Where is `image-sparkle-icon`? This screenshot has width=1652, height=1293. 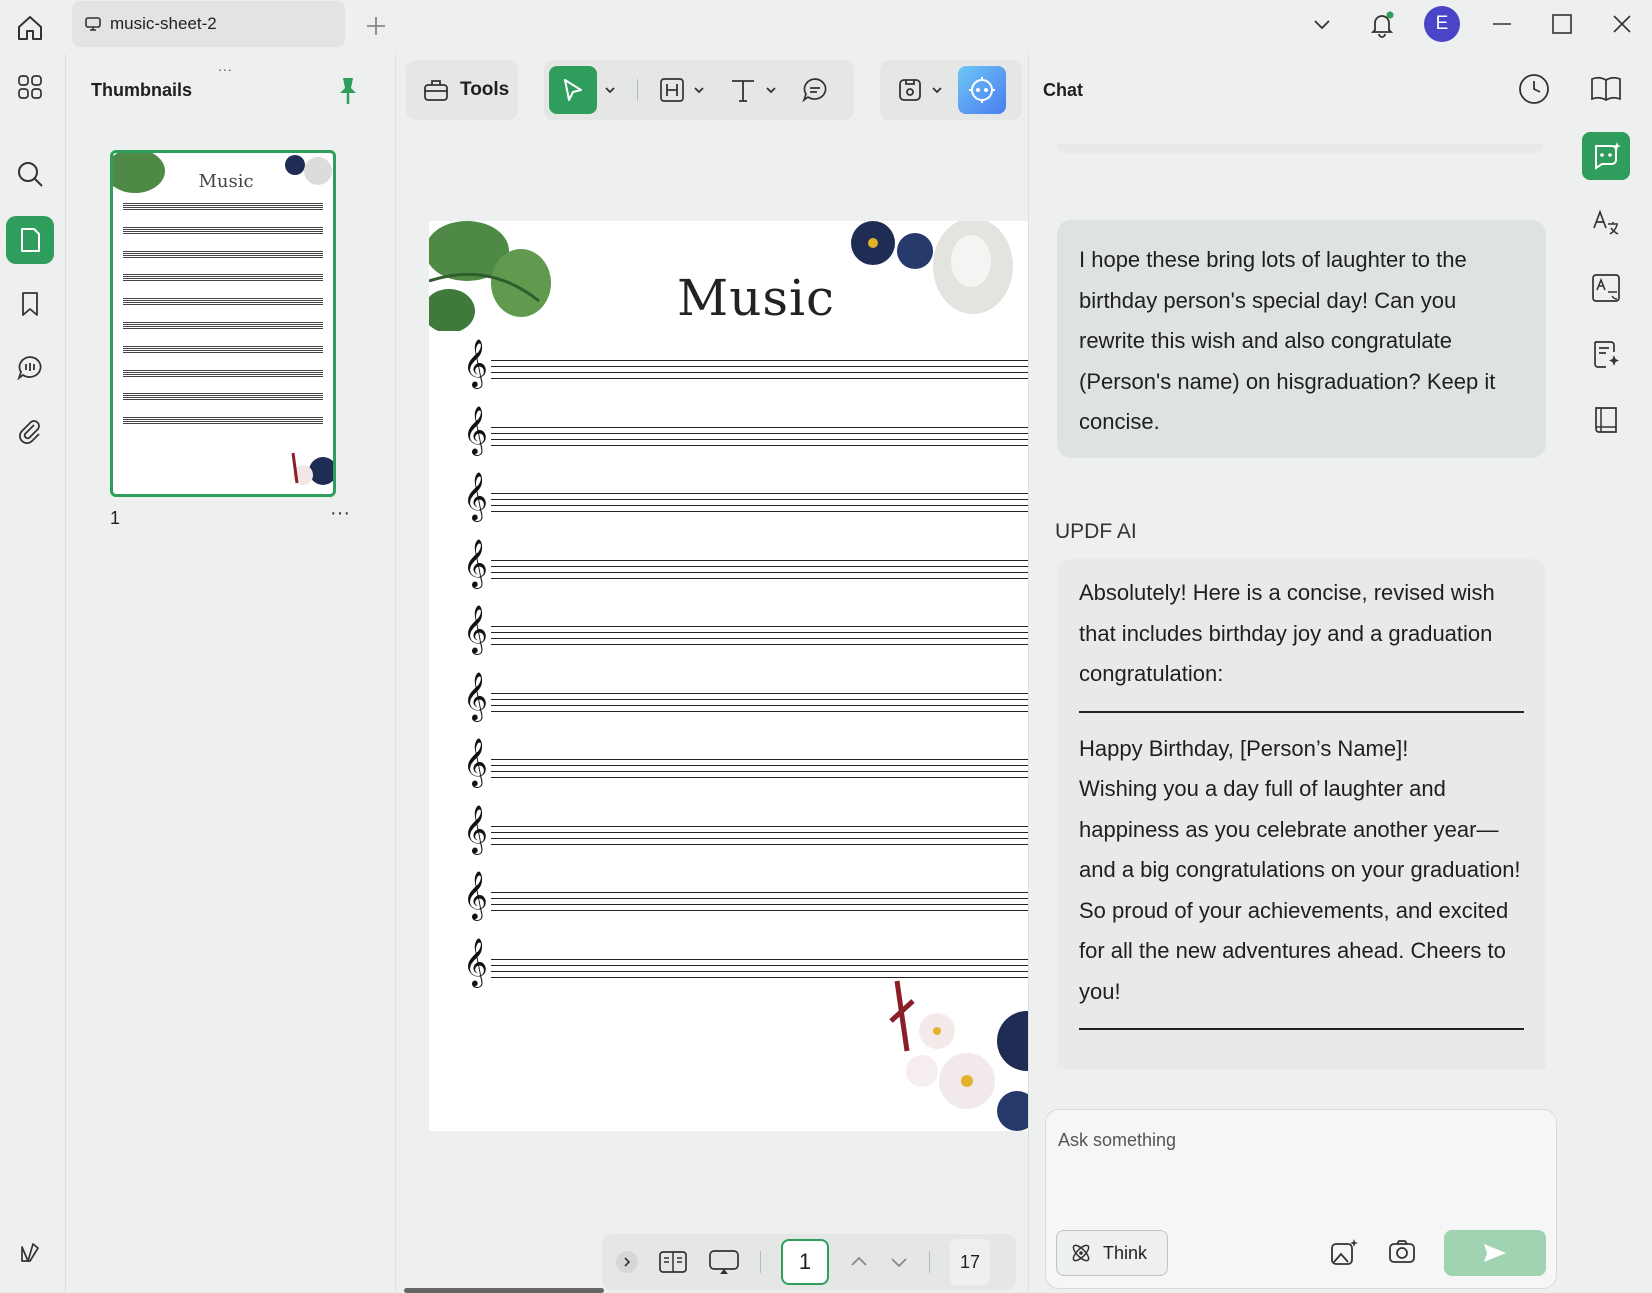 image-sparkle-icon is located at coordinates (1344, 1252).